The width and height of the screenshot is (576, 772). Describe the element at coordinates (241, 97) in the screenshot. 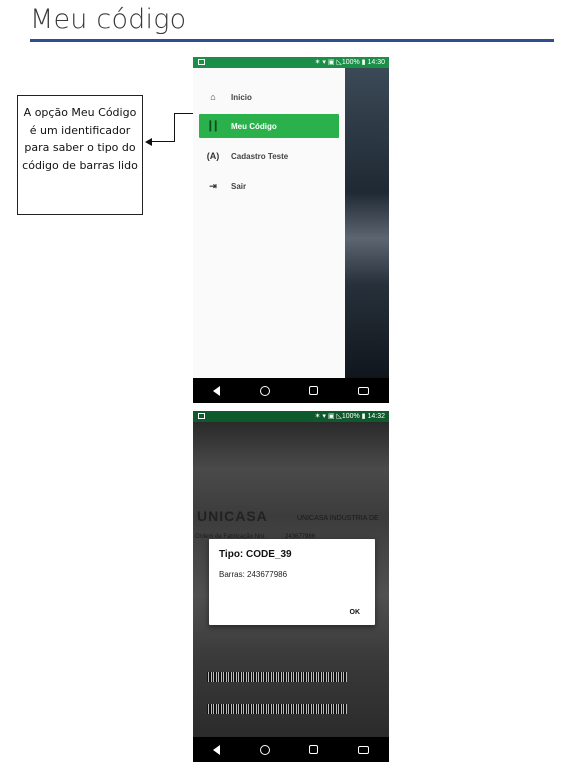

I see `menu-item-label: Inicio` at that location.